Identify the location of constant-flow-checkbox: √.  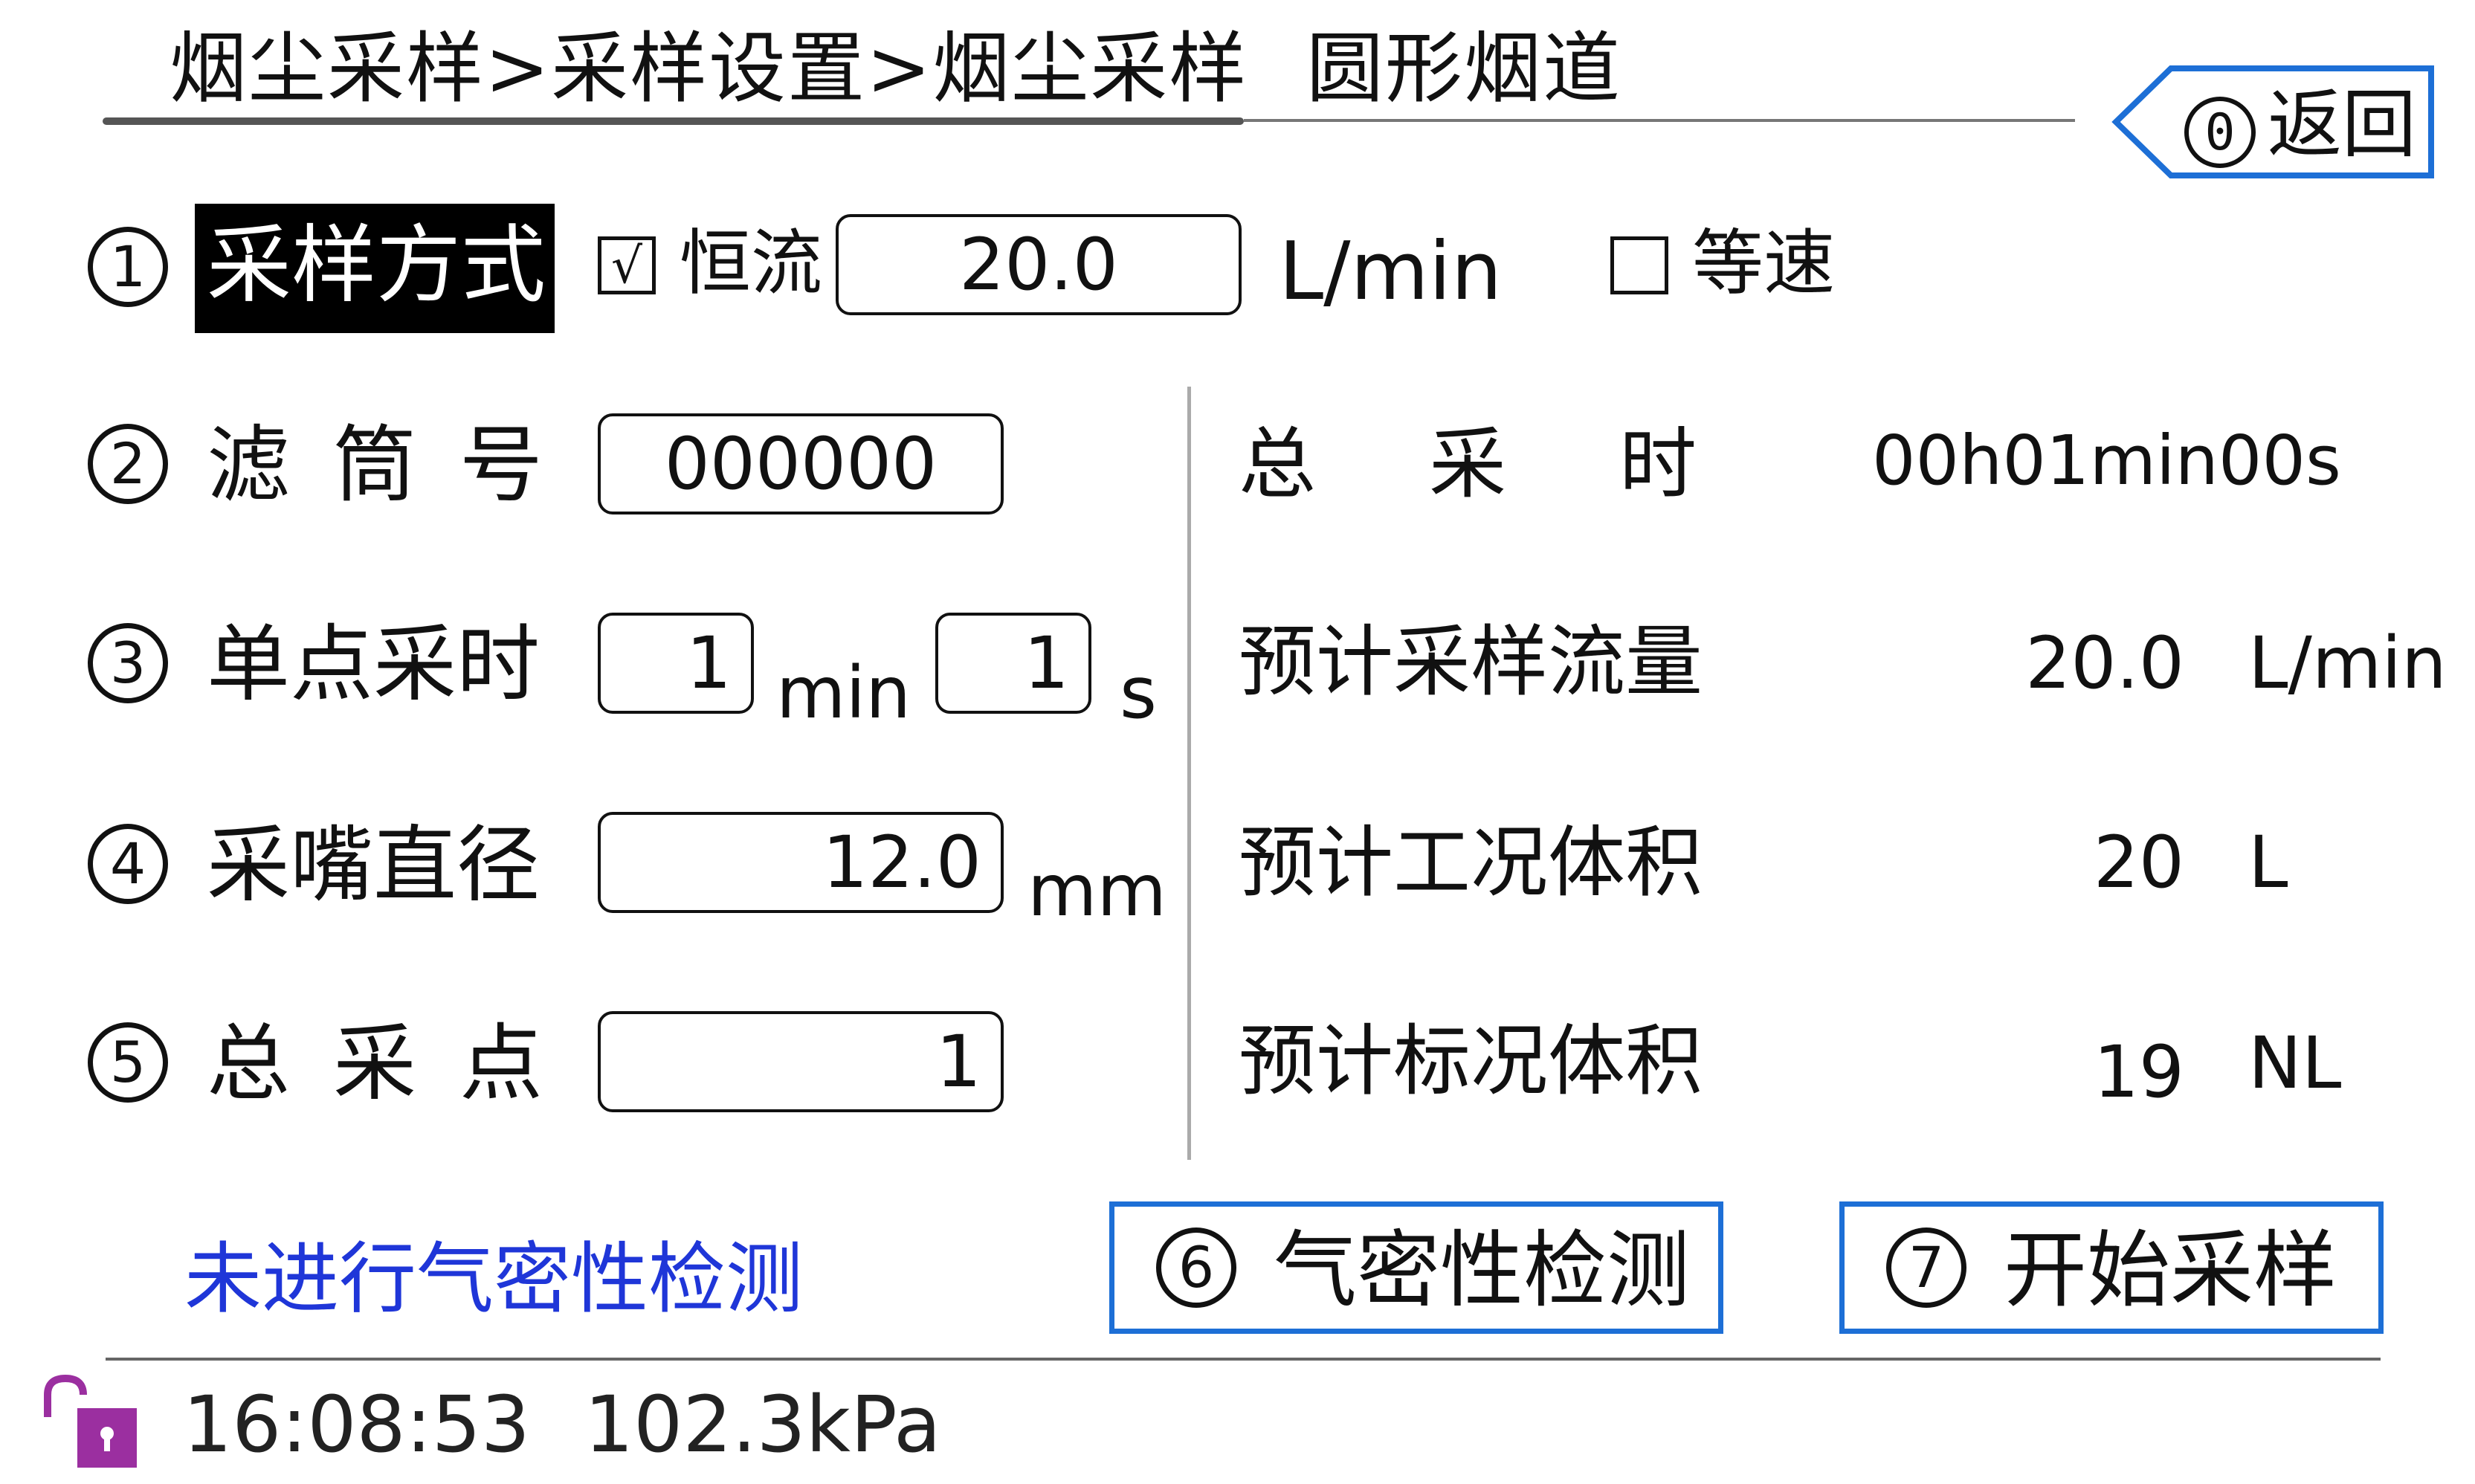
(627, 265).